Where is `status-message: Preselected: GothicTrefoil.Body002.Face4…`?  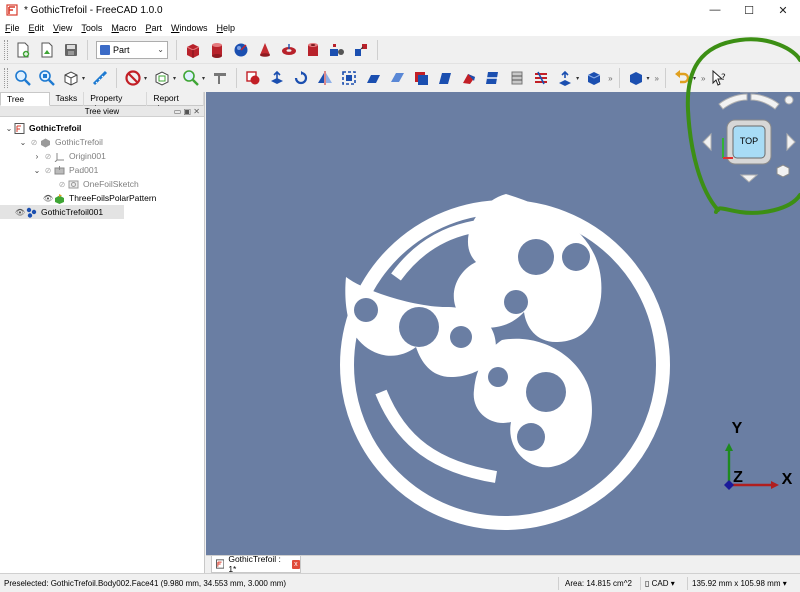
status-message: Preselected: GothicTrefoil.Body002.Face4… is located at coordinates (145, 583).